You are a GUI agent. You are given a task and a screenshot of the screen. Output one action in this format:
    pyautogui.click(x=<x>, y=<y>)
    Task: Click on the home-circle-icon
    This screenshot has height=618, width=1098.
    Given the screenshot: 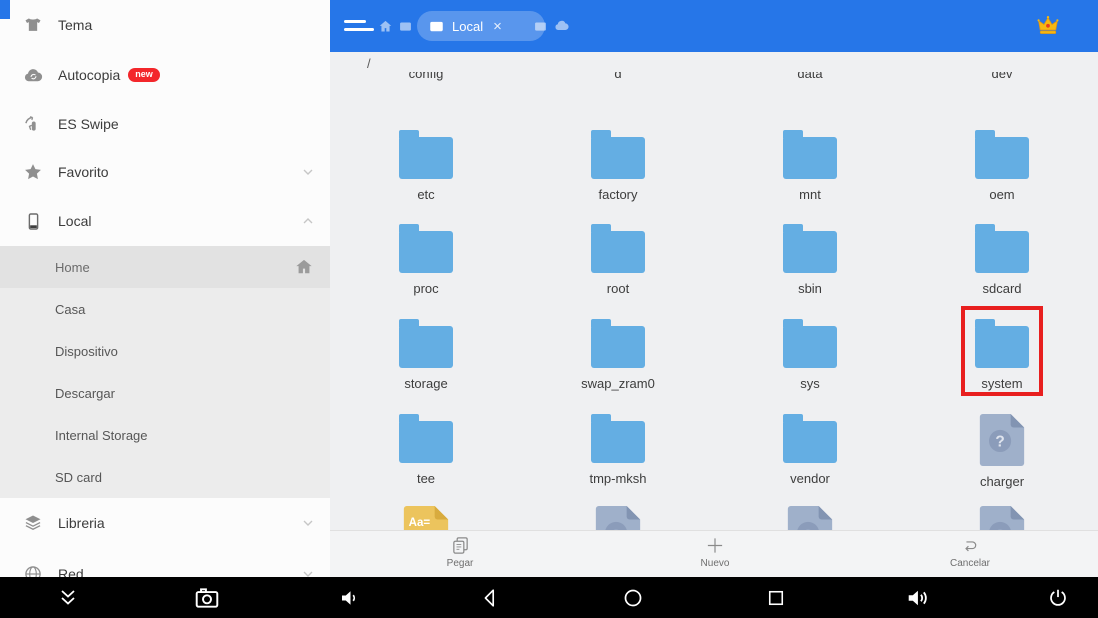 What is the action you would take?
    pyautogui.click(x=633, y=598)
    